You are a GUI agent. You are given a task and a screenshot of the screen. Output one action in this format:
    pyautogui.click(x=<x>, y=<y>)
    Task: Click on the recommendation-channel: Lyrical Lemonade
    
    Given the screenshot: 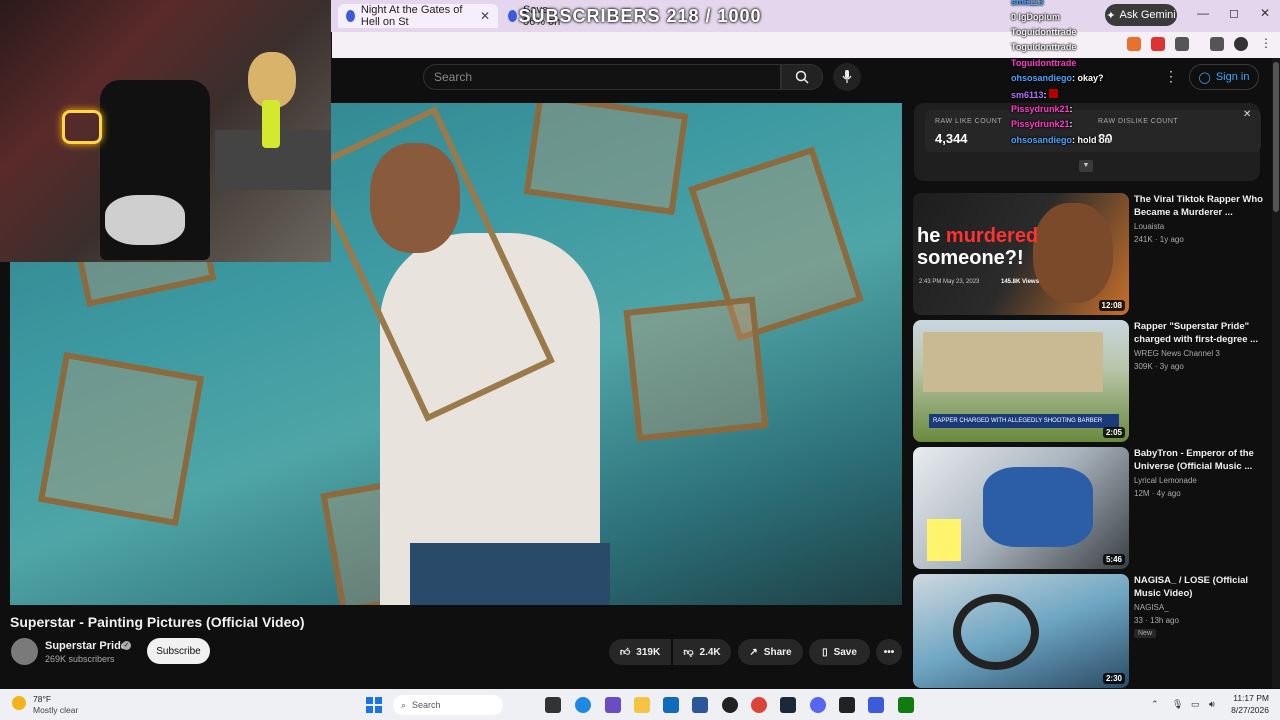 What is the action you would take?
    pyautogui.click(x=1165, y=480)
    